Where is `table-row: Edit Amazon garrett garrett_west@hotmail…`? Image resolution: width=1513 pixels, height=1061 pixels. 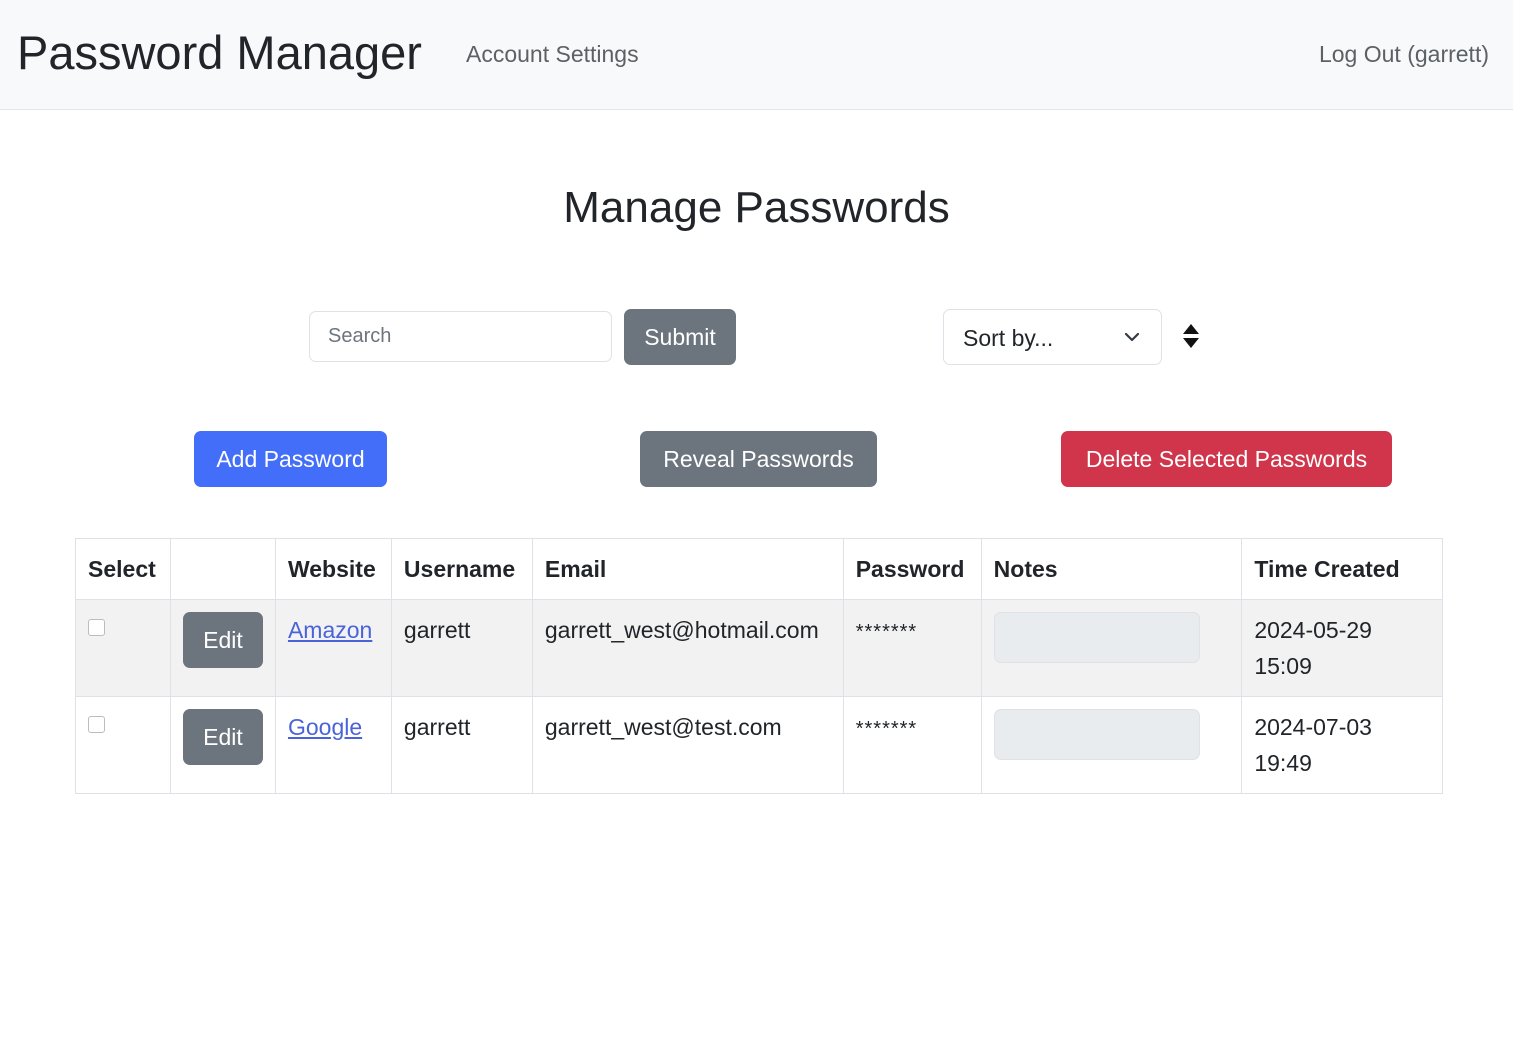
table-row: Edit Amazon garrett garrett_west@hotmail… is located at coordinates (759, 648).